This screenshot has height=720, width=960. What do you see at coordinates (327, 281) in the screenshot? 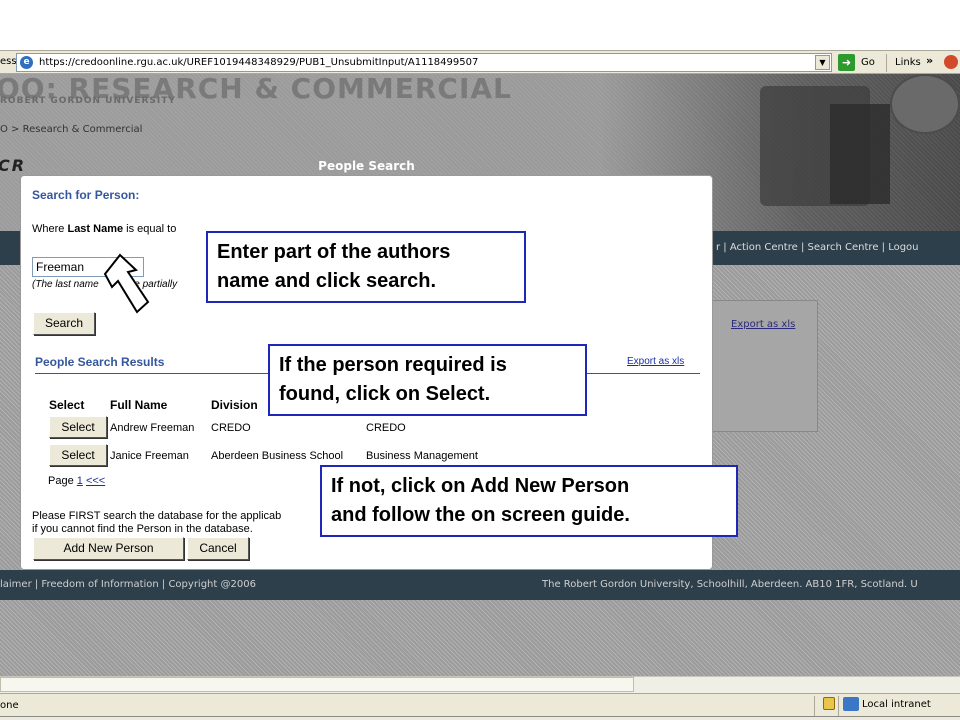
I see `callout-1-line-2: name and click search.` at bounding box center [327, 281].